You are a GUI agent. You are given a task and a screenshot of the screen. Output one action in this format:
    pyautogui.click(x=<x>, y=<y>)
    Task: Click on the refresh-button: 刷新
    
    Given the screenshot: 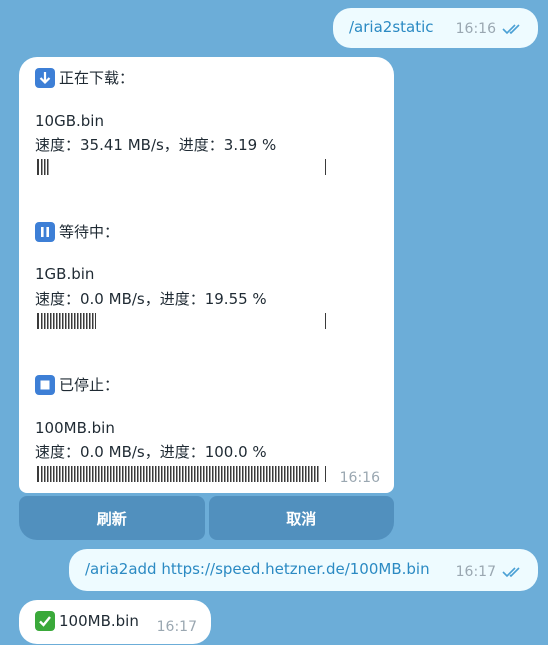 What is the action you would take?
    pyautogui.click(x=112, y=518)
    